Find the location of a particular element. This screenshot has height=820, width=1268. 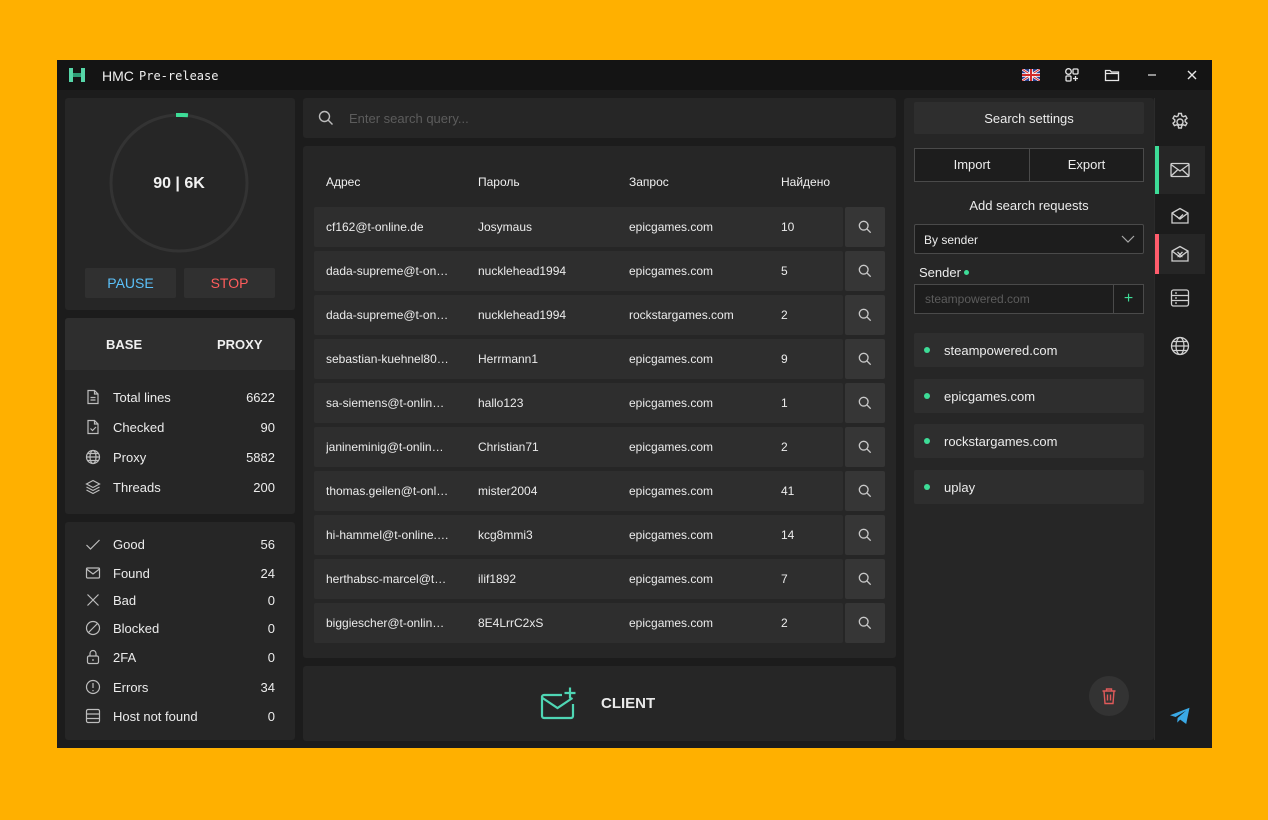

cell-found: 10 is located at coordinates (788, 227).